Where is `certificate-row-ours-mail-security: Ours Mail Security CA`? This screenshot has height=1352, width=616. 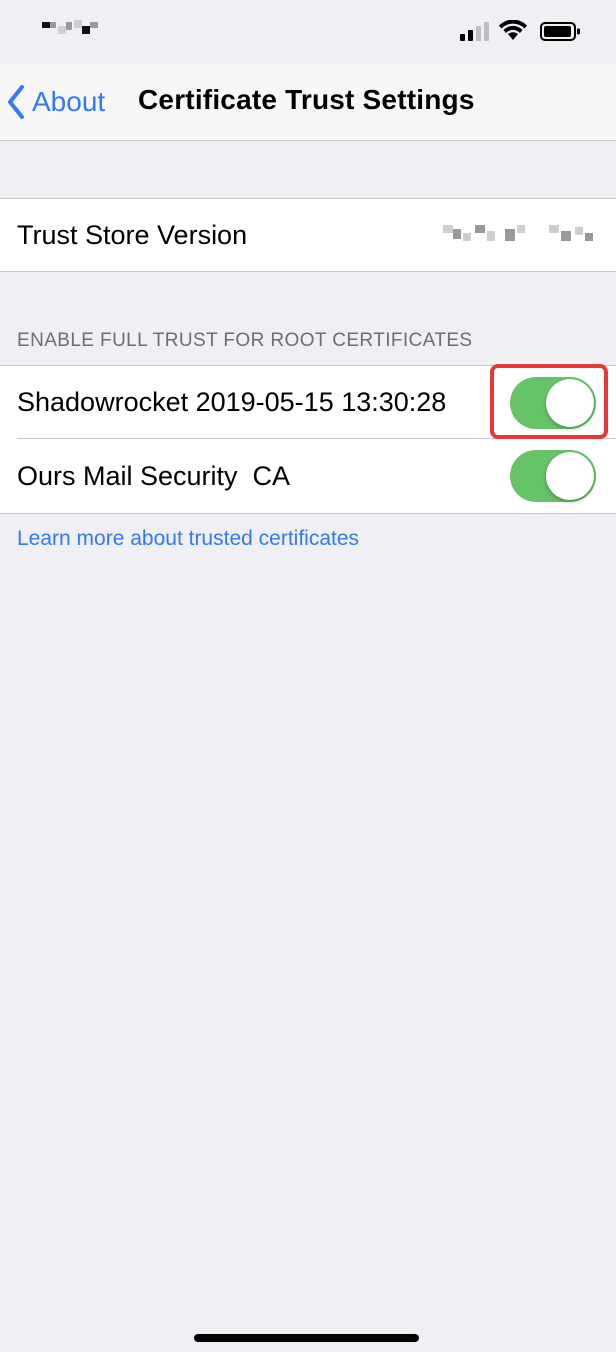 certificate-row-ours-mail-security: Ours Mail Security CA is located at coordinates (308, 476).